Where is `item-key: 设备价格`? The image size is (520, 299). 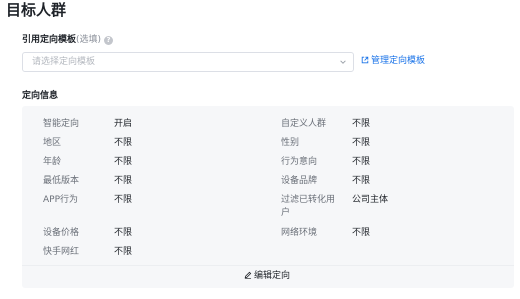 item-key: 设备价格 is located at coordinates (61, 233).